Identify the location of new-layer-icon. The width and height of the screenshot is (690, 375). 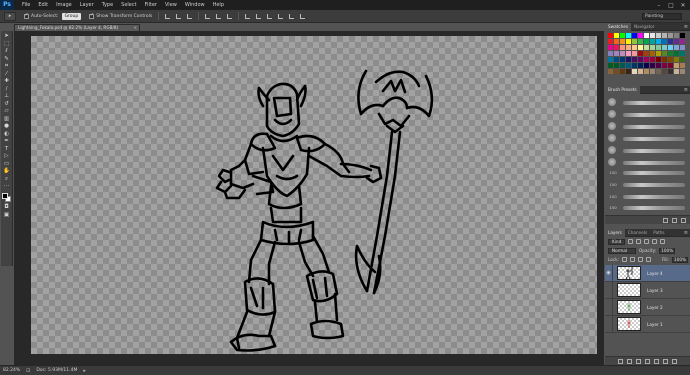
(665, 361).